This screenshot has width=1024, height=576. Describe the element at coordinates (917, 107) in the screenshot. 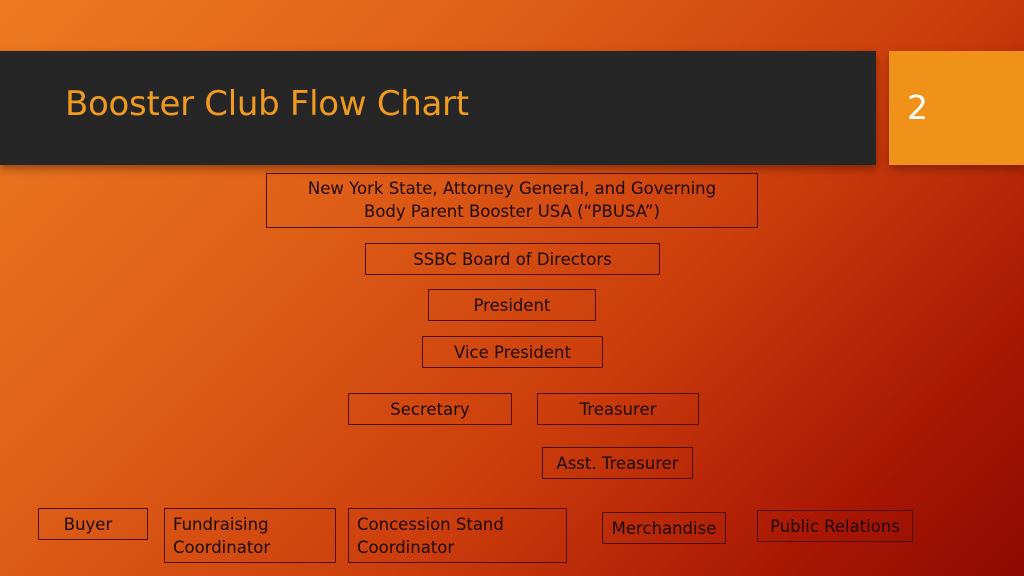

I see `page-number: 2` at that location.